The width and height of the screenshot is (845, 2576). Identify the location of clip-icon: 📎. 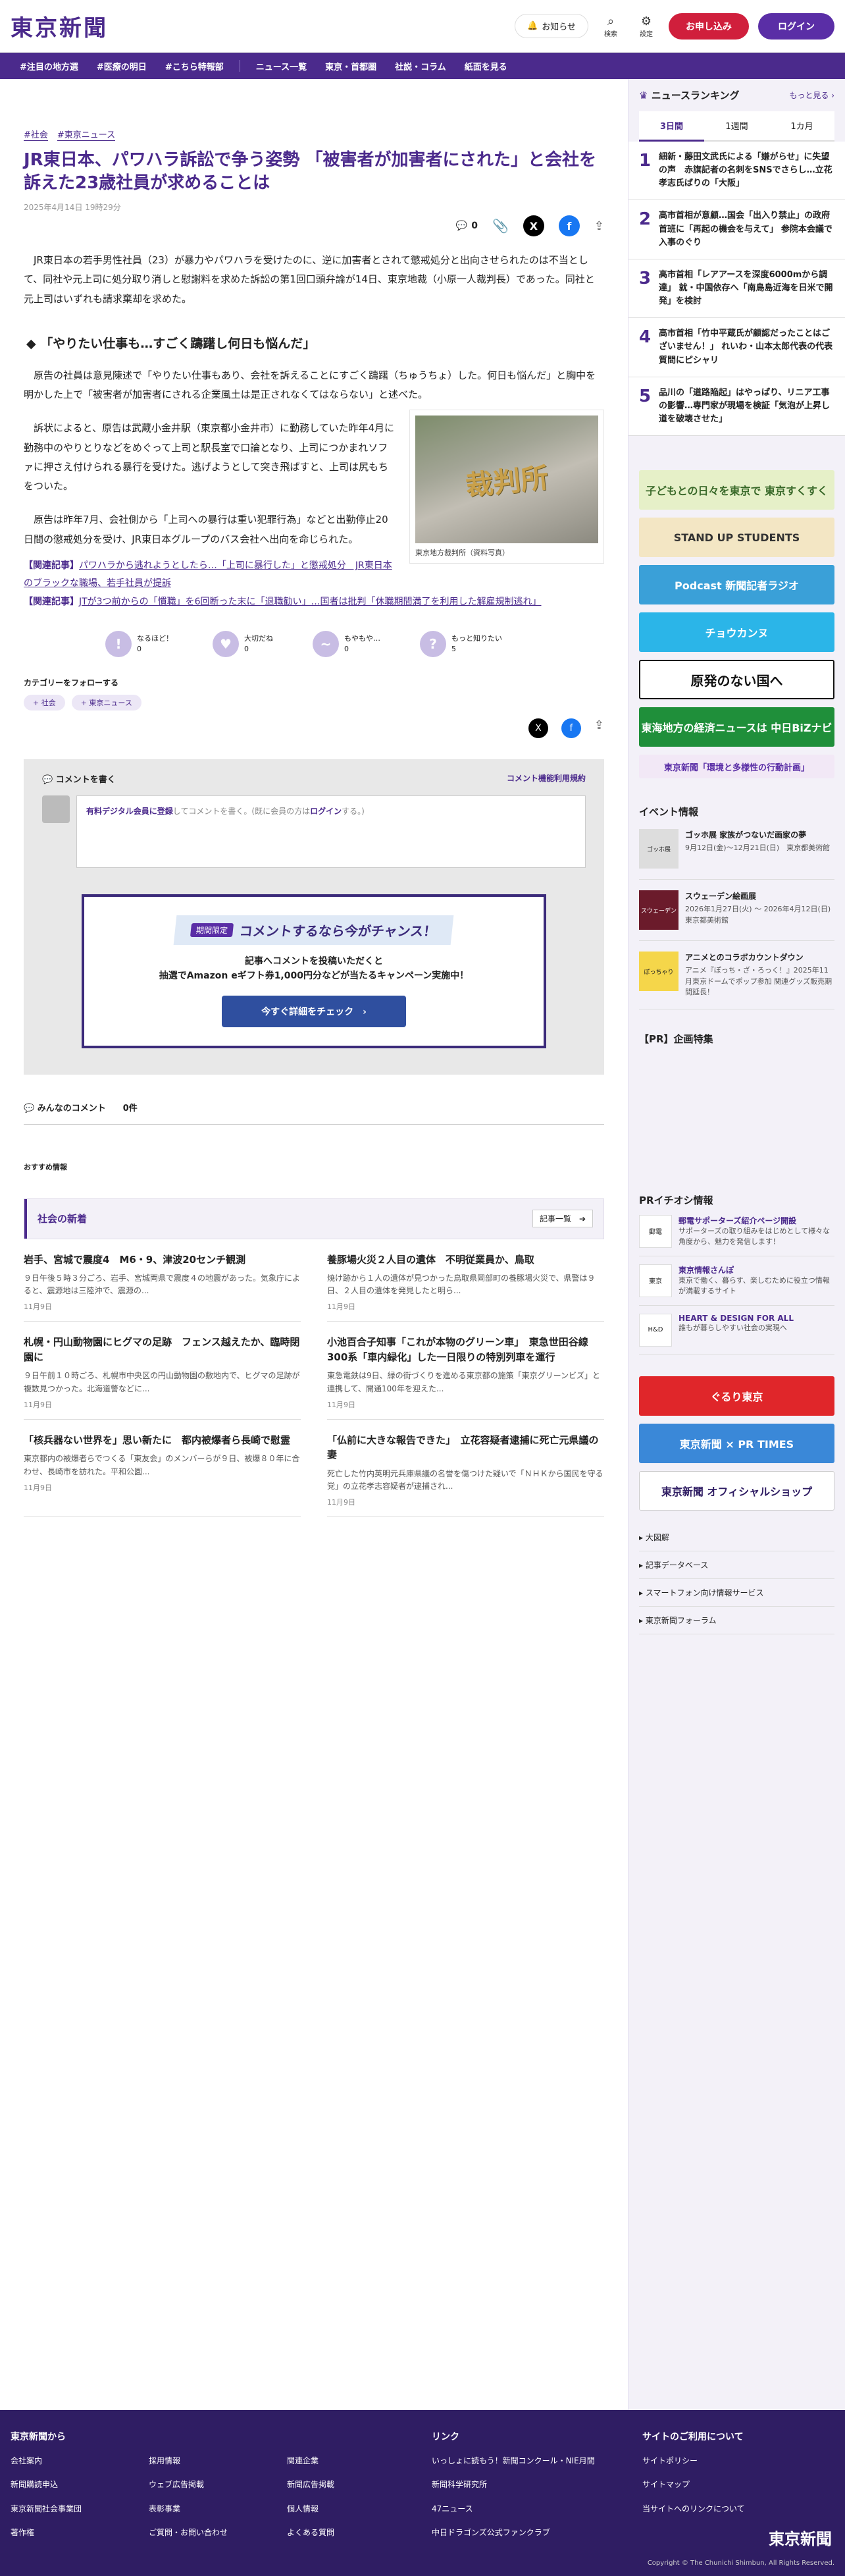
(501, 226).